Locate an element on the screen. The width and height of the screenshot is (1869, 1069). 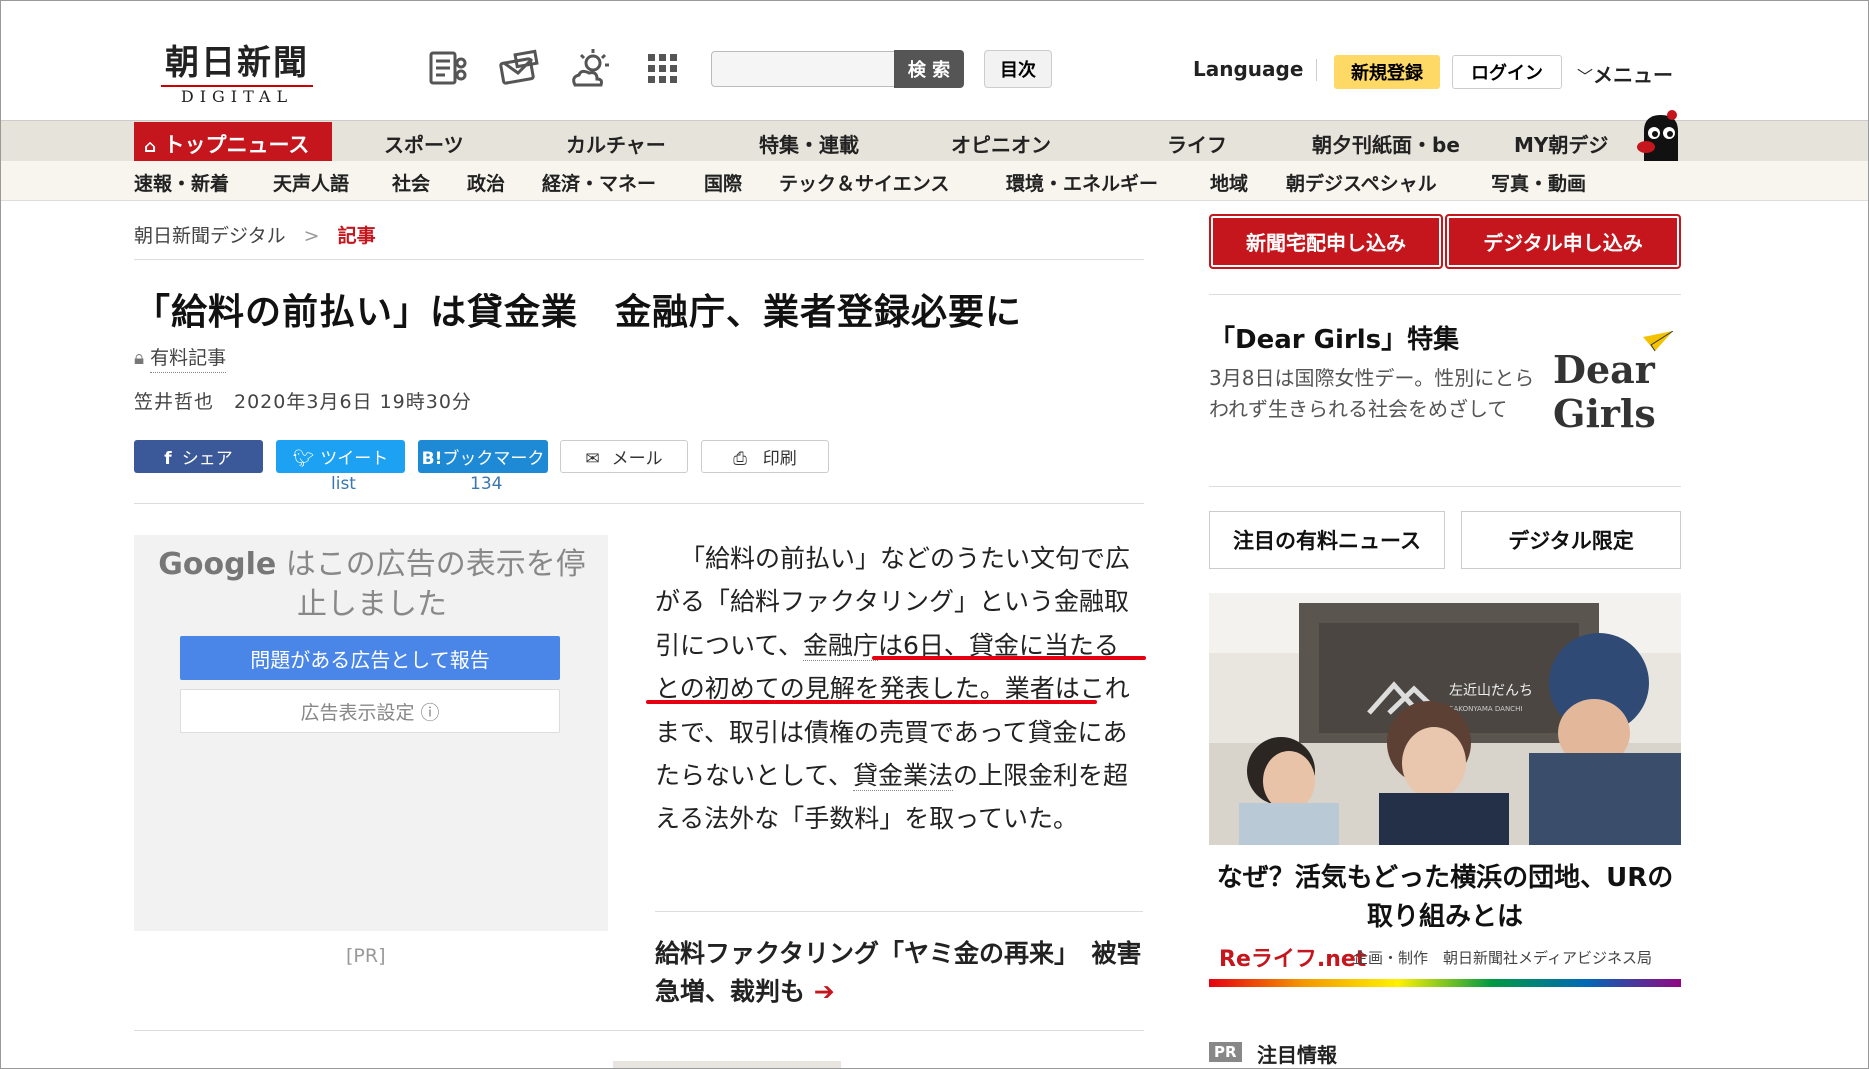
ad-message-text: はこの広告の表示を停止しました is located at coordinates (435, 584).